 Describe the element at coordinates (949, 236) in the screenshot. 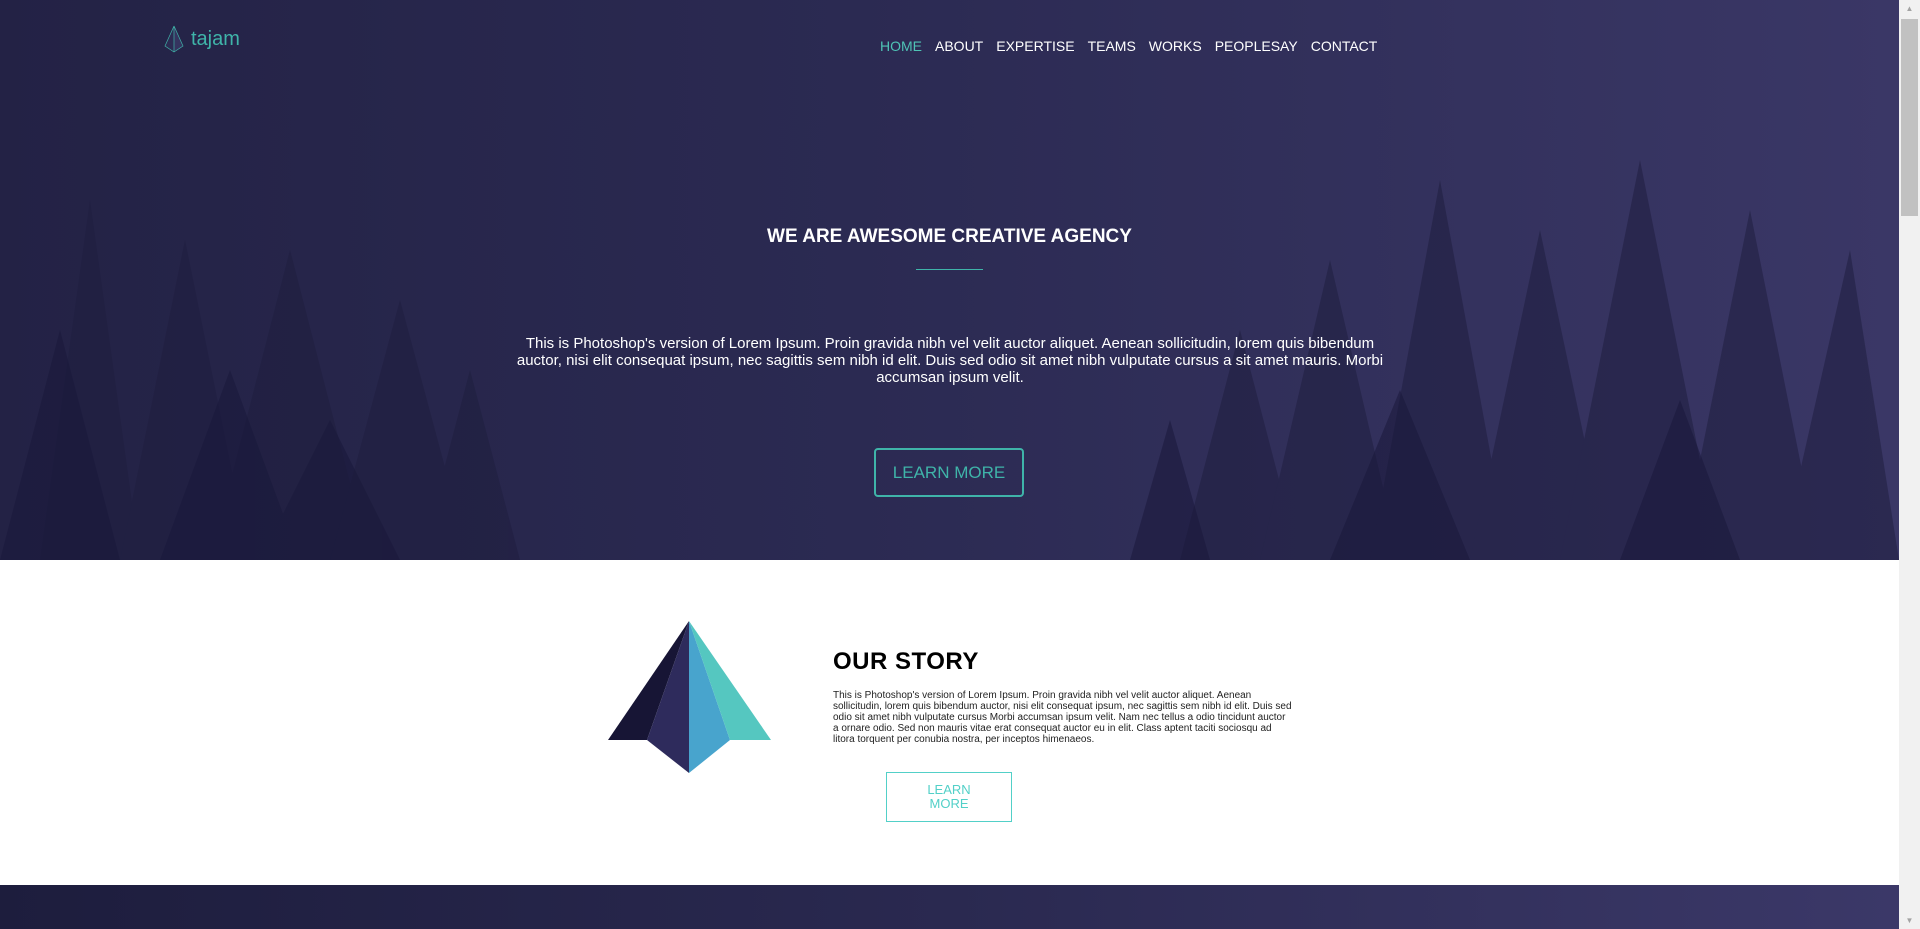

I see `hero-title: WE ARE AWESOME CREATIVE AGENCY` at that location.